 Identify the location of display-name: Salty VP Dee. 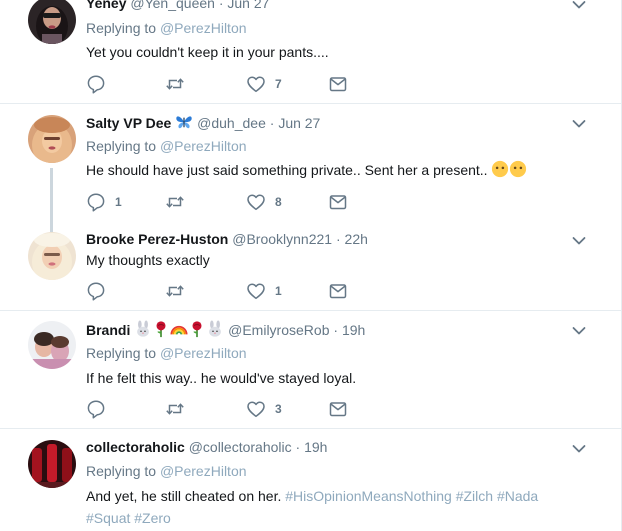
(128, 123).